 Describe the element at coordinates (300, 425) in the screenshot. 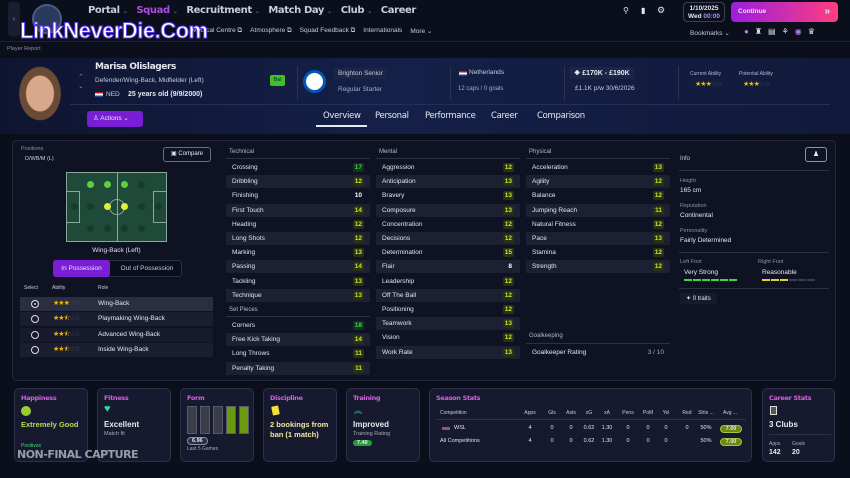

I see `discipline-card: Discipline 2 bookings from ban (1 match)` at that location.